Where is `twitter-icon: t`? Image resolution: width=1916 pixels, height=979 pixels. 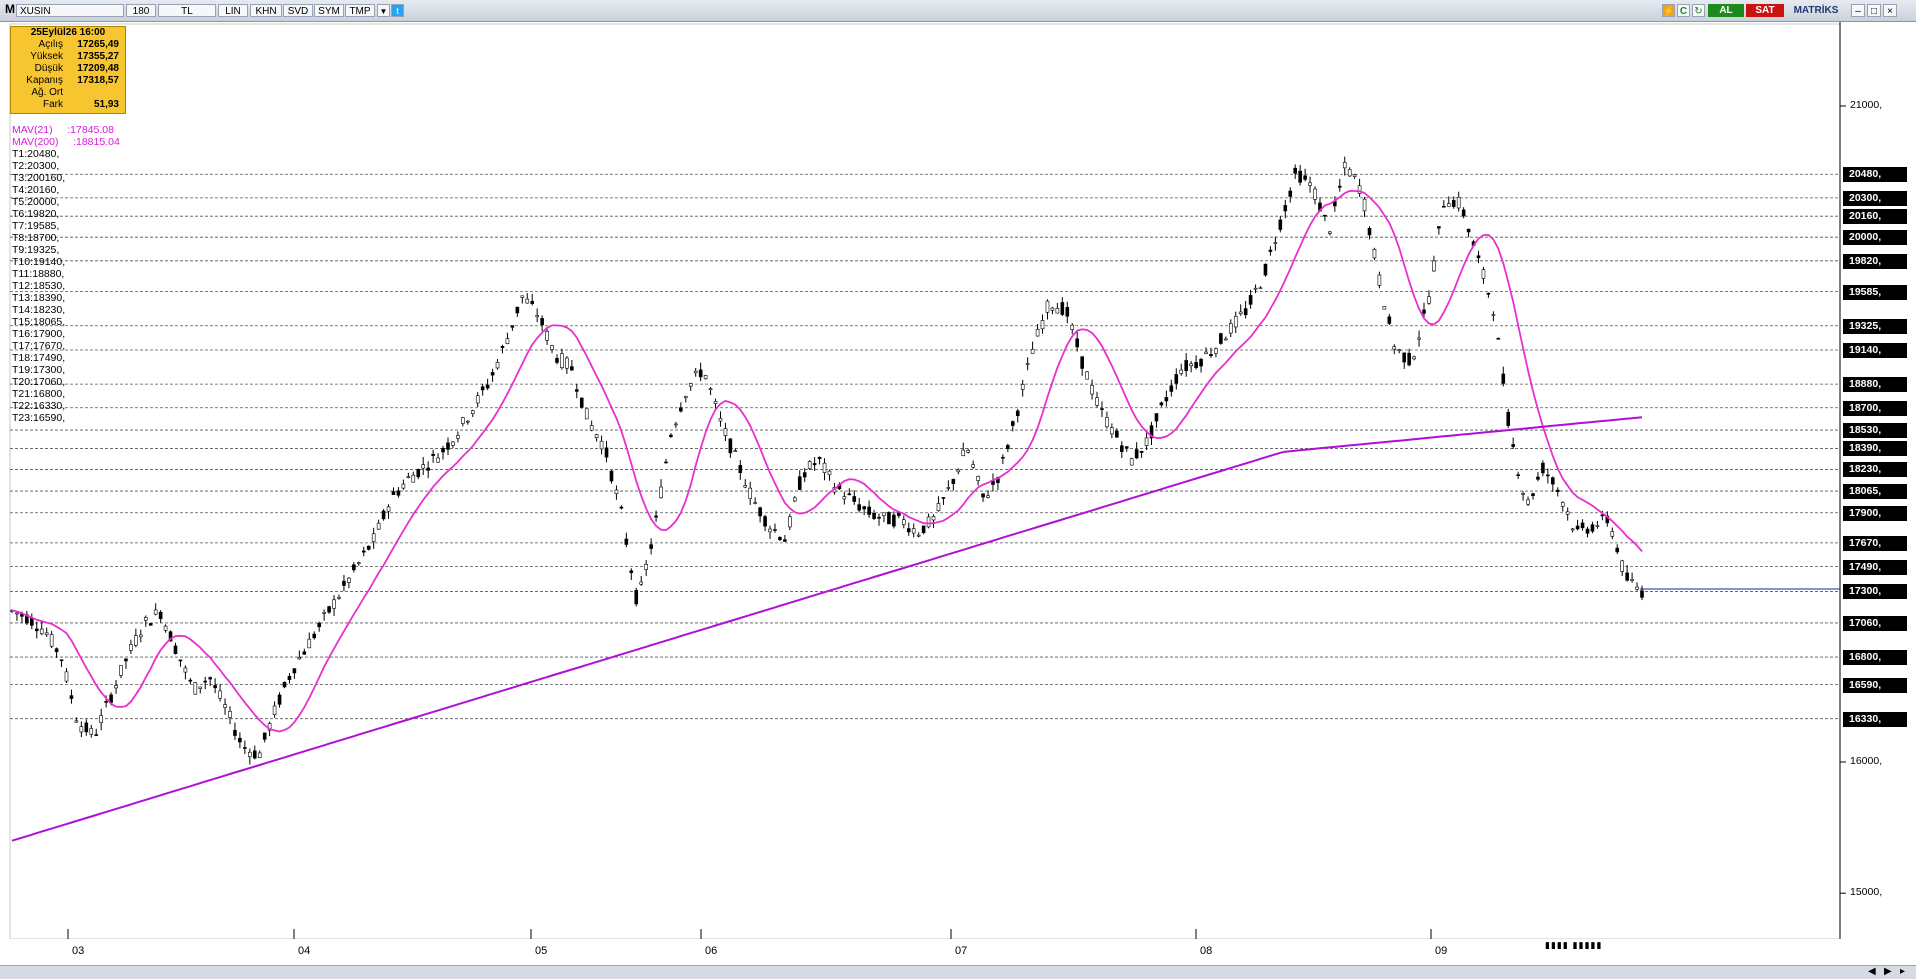
twitter-icon: t is located at coordinates (397, 10).